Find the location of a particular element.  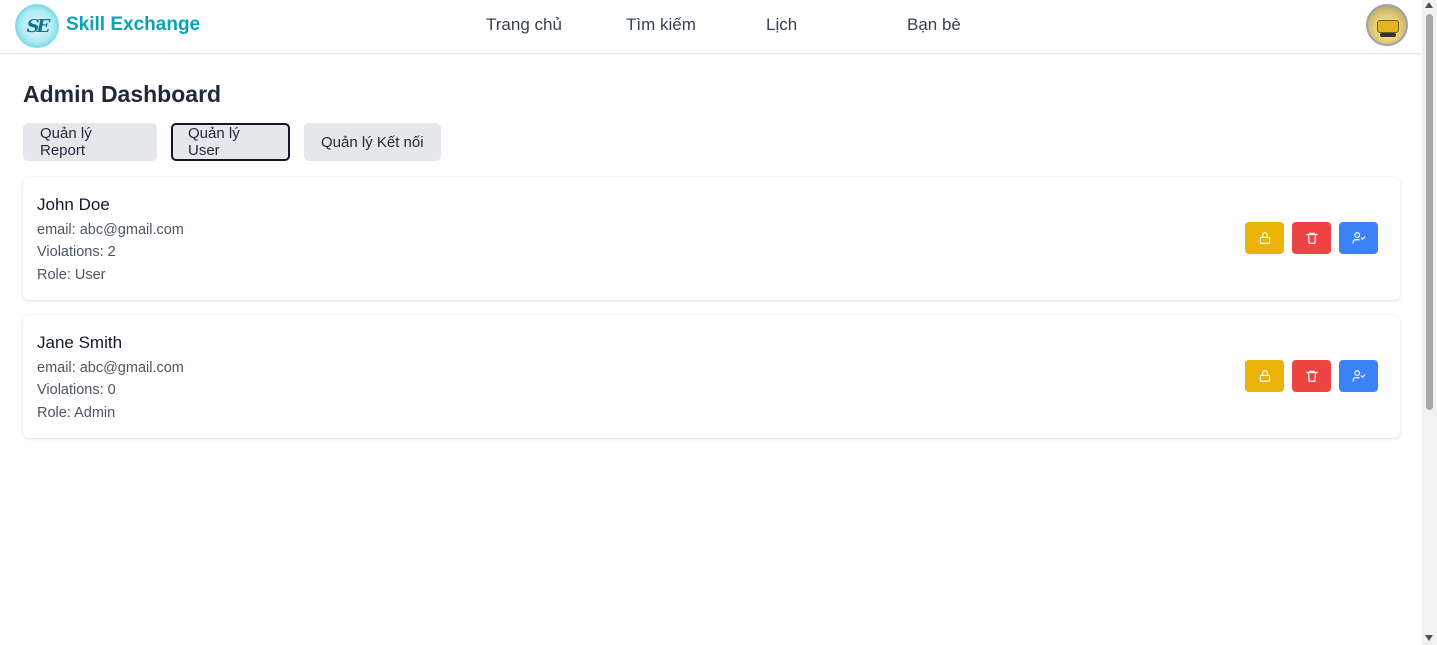

nav-calendar: Lịch is located at coordinates (781, 25).